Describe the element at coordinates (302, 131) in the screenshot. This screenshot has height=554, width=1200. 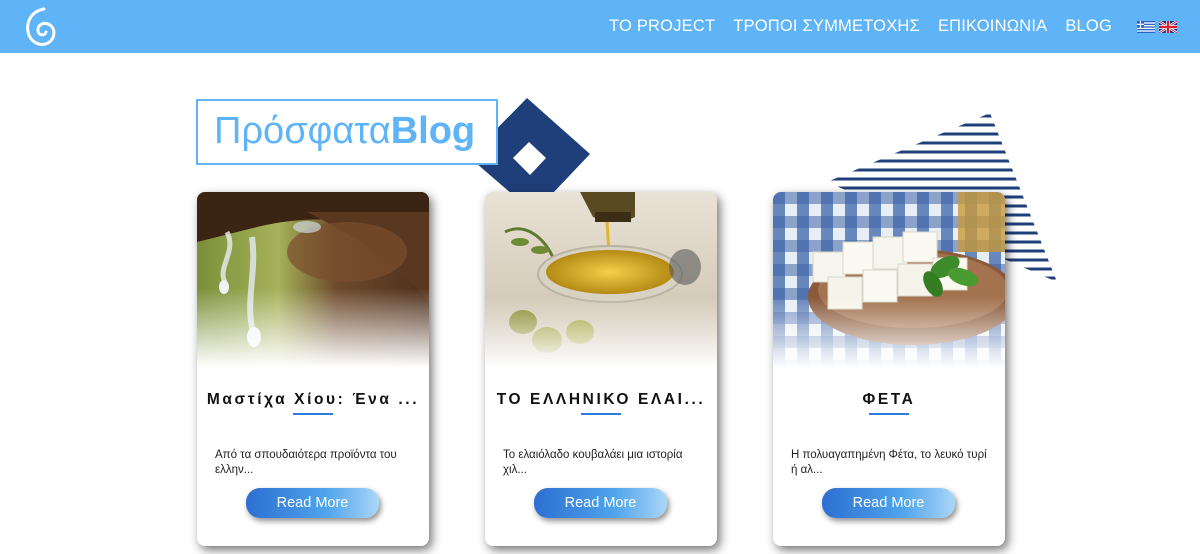
I see `section-title-light: Πρόσφατα` at that location.